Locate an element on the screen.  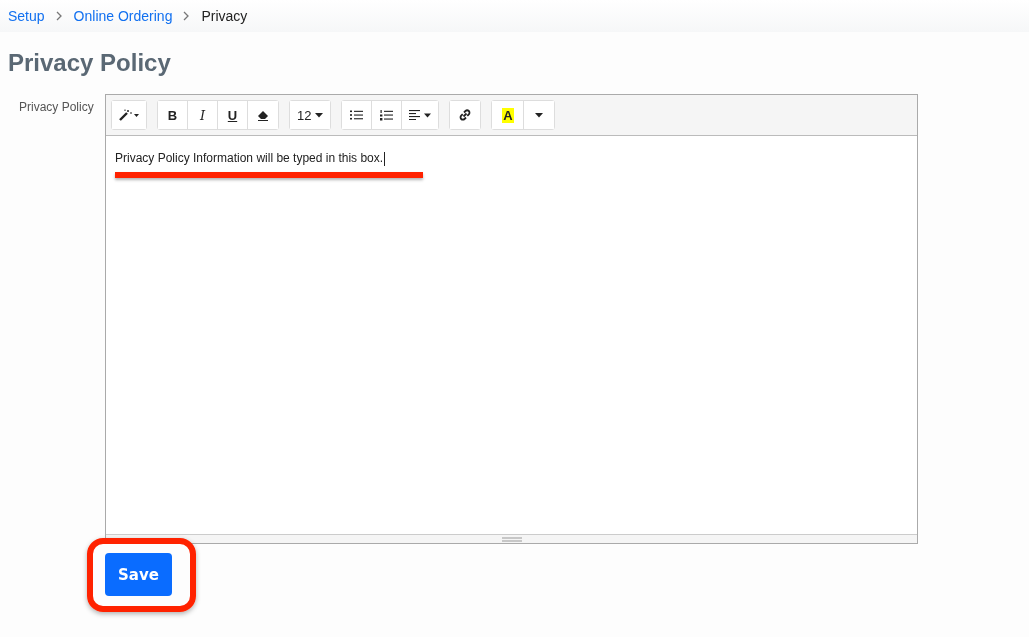
editor-text: Privacy Policy Information will be typed in this box. is located at coordinates (250, 158).